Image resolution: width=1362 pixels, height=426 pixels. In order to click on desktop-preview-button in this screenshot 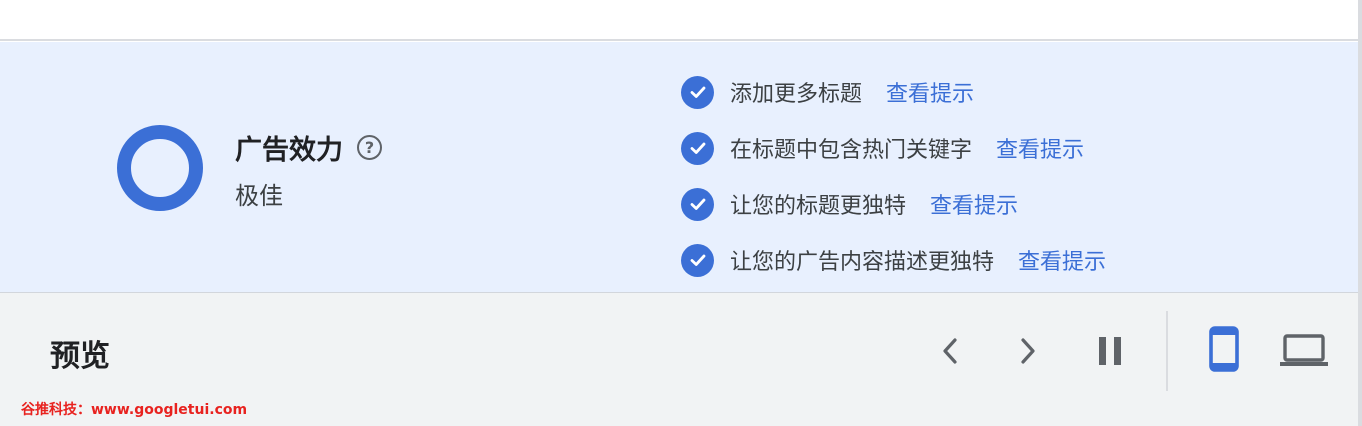, I will do `click(1304, 350)`.